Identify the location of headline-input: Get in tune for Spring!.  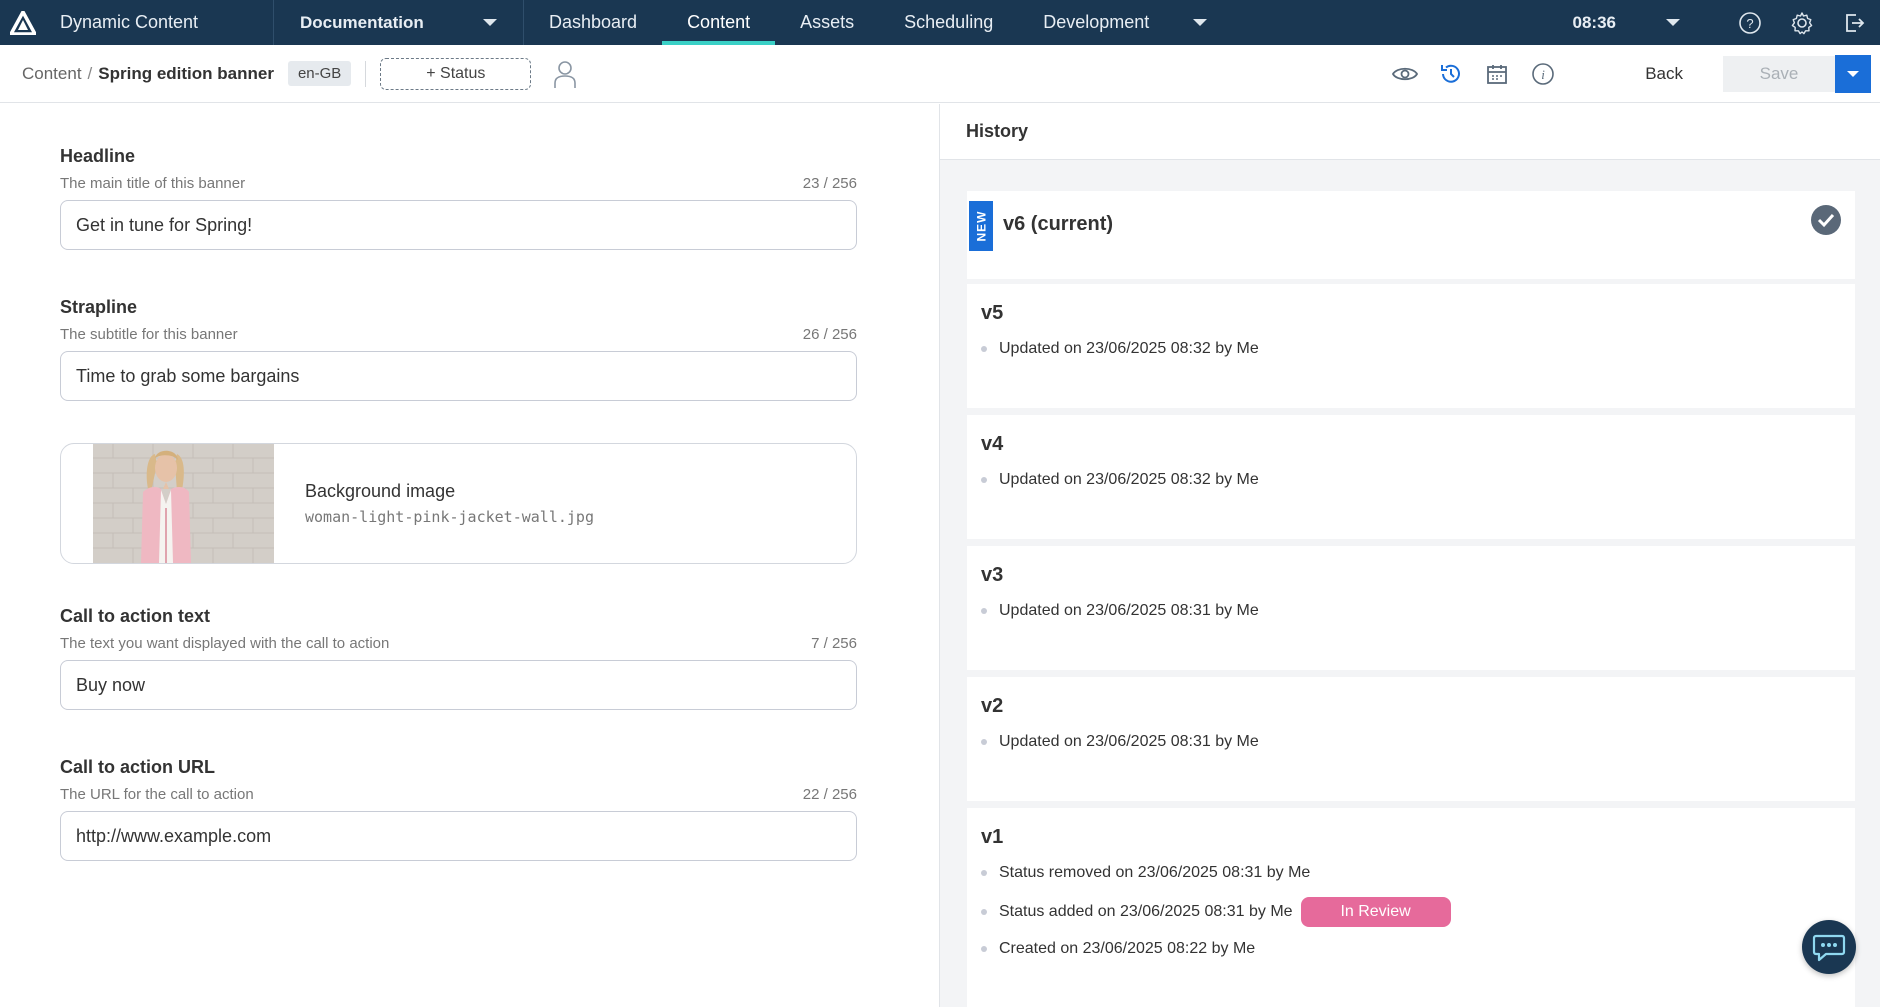
(458, 225).